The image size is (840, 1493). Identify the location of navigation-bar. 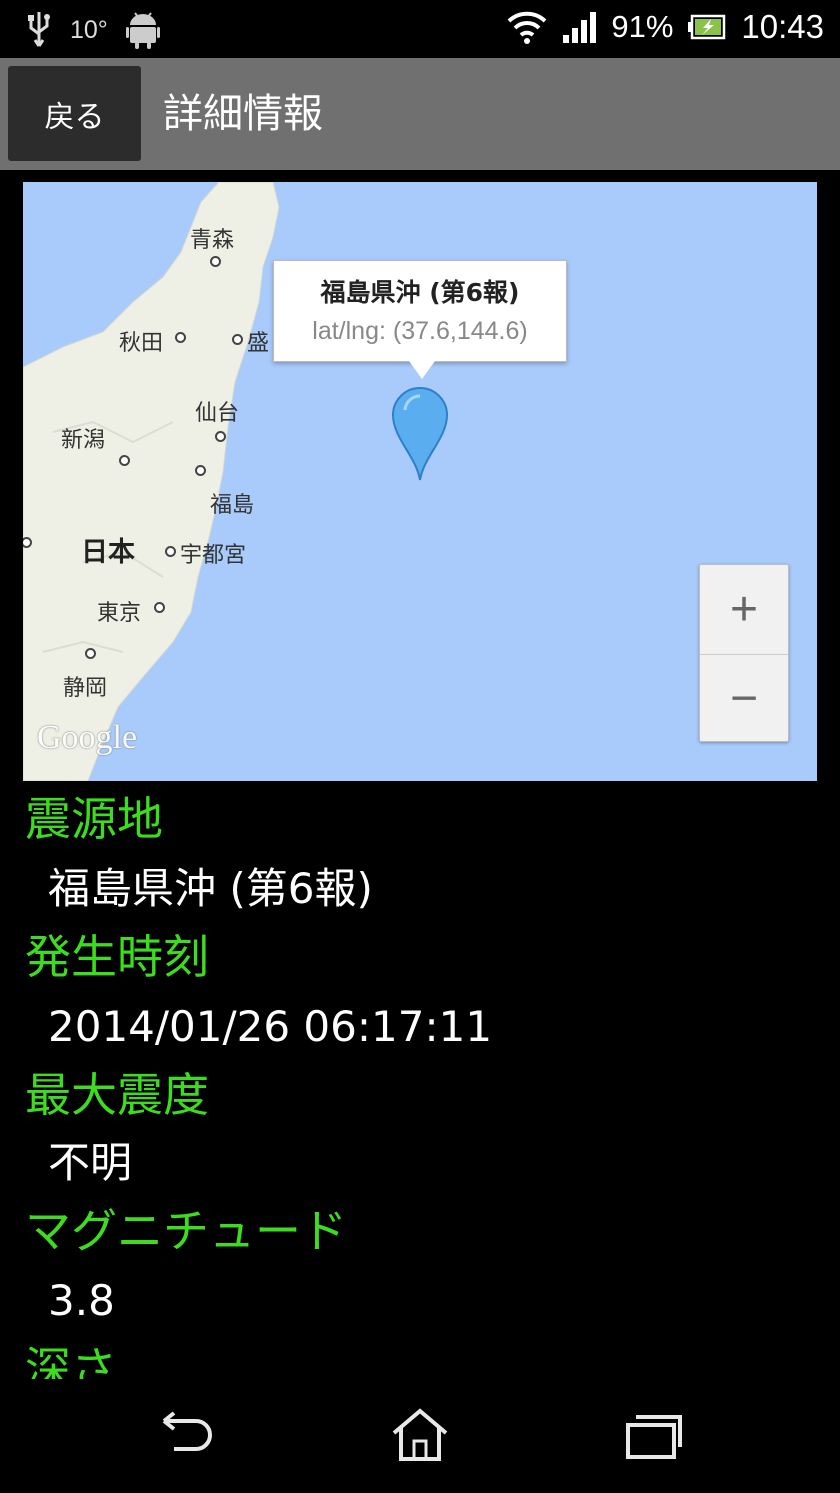
(420, 1436).